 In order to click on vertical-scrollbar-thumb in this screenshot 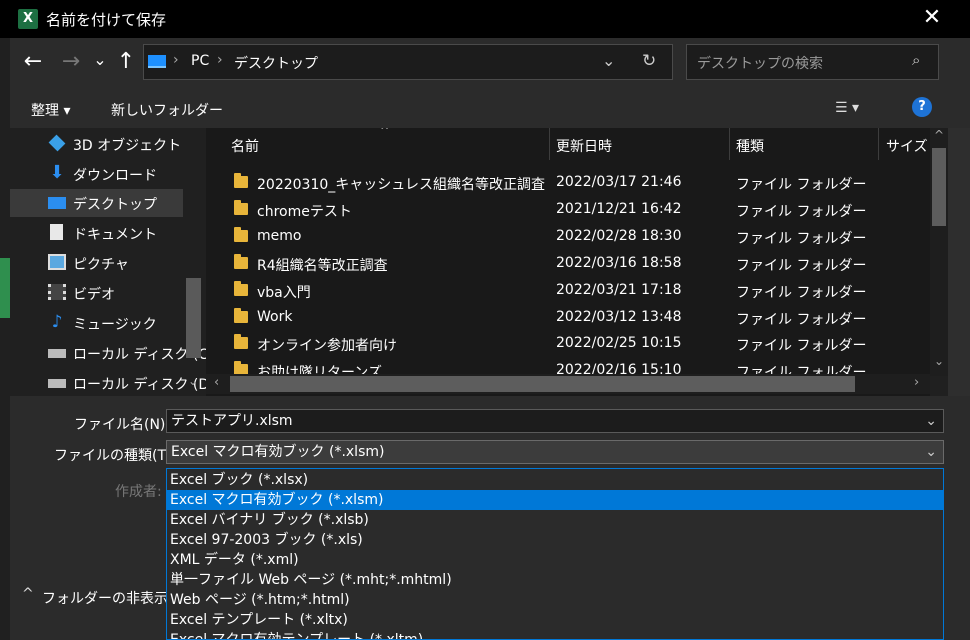, I will do `click(939, 187)`.